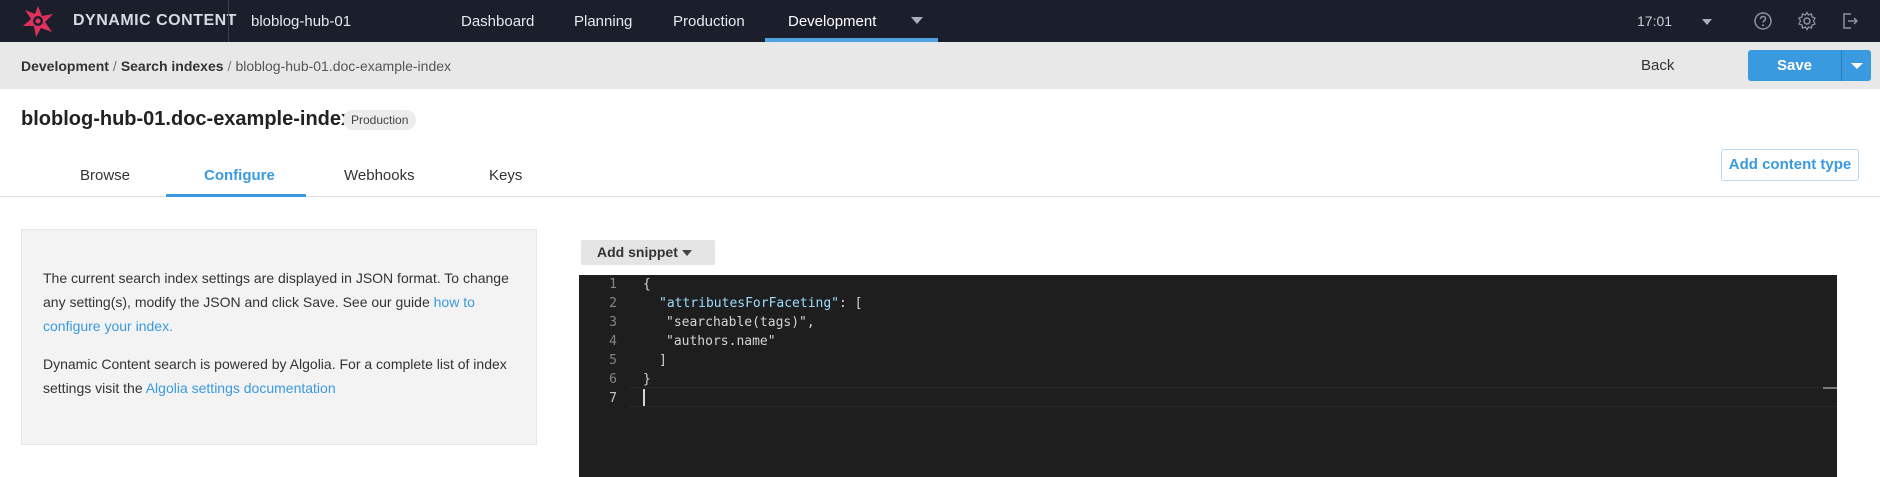  I want to click on add-snippet-button: Add snippet, so click(648, 252).